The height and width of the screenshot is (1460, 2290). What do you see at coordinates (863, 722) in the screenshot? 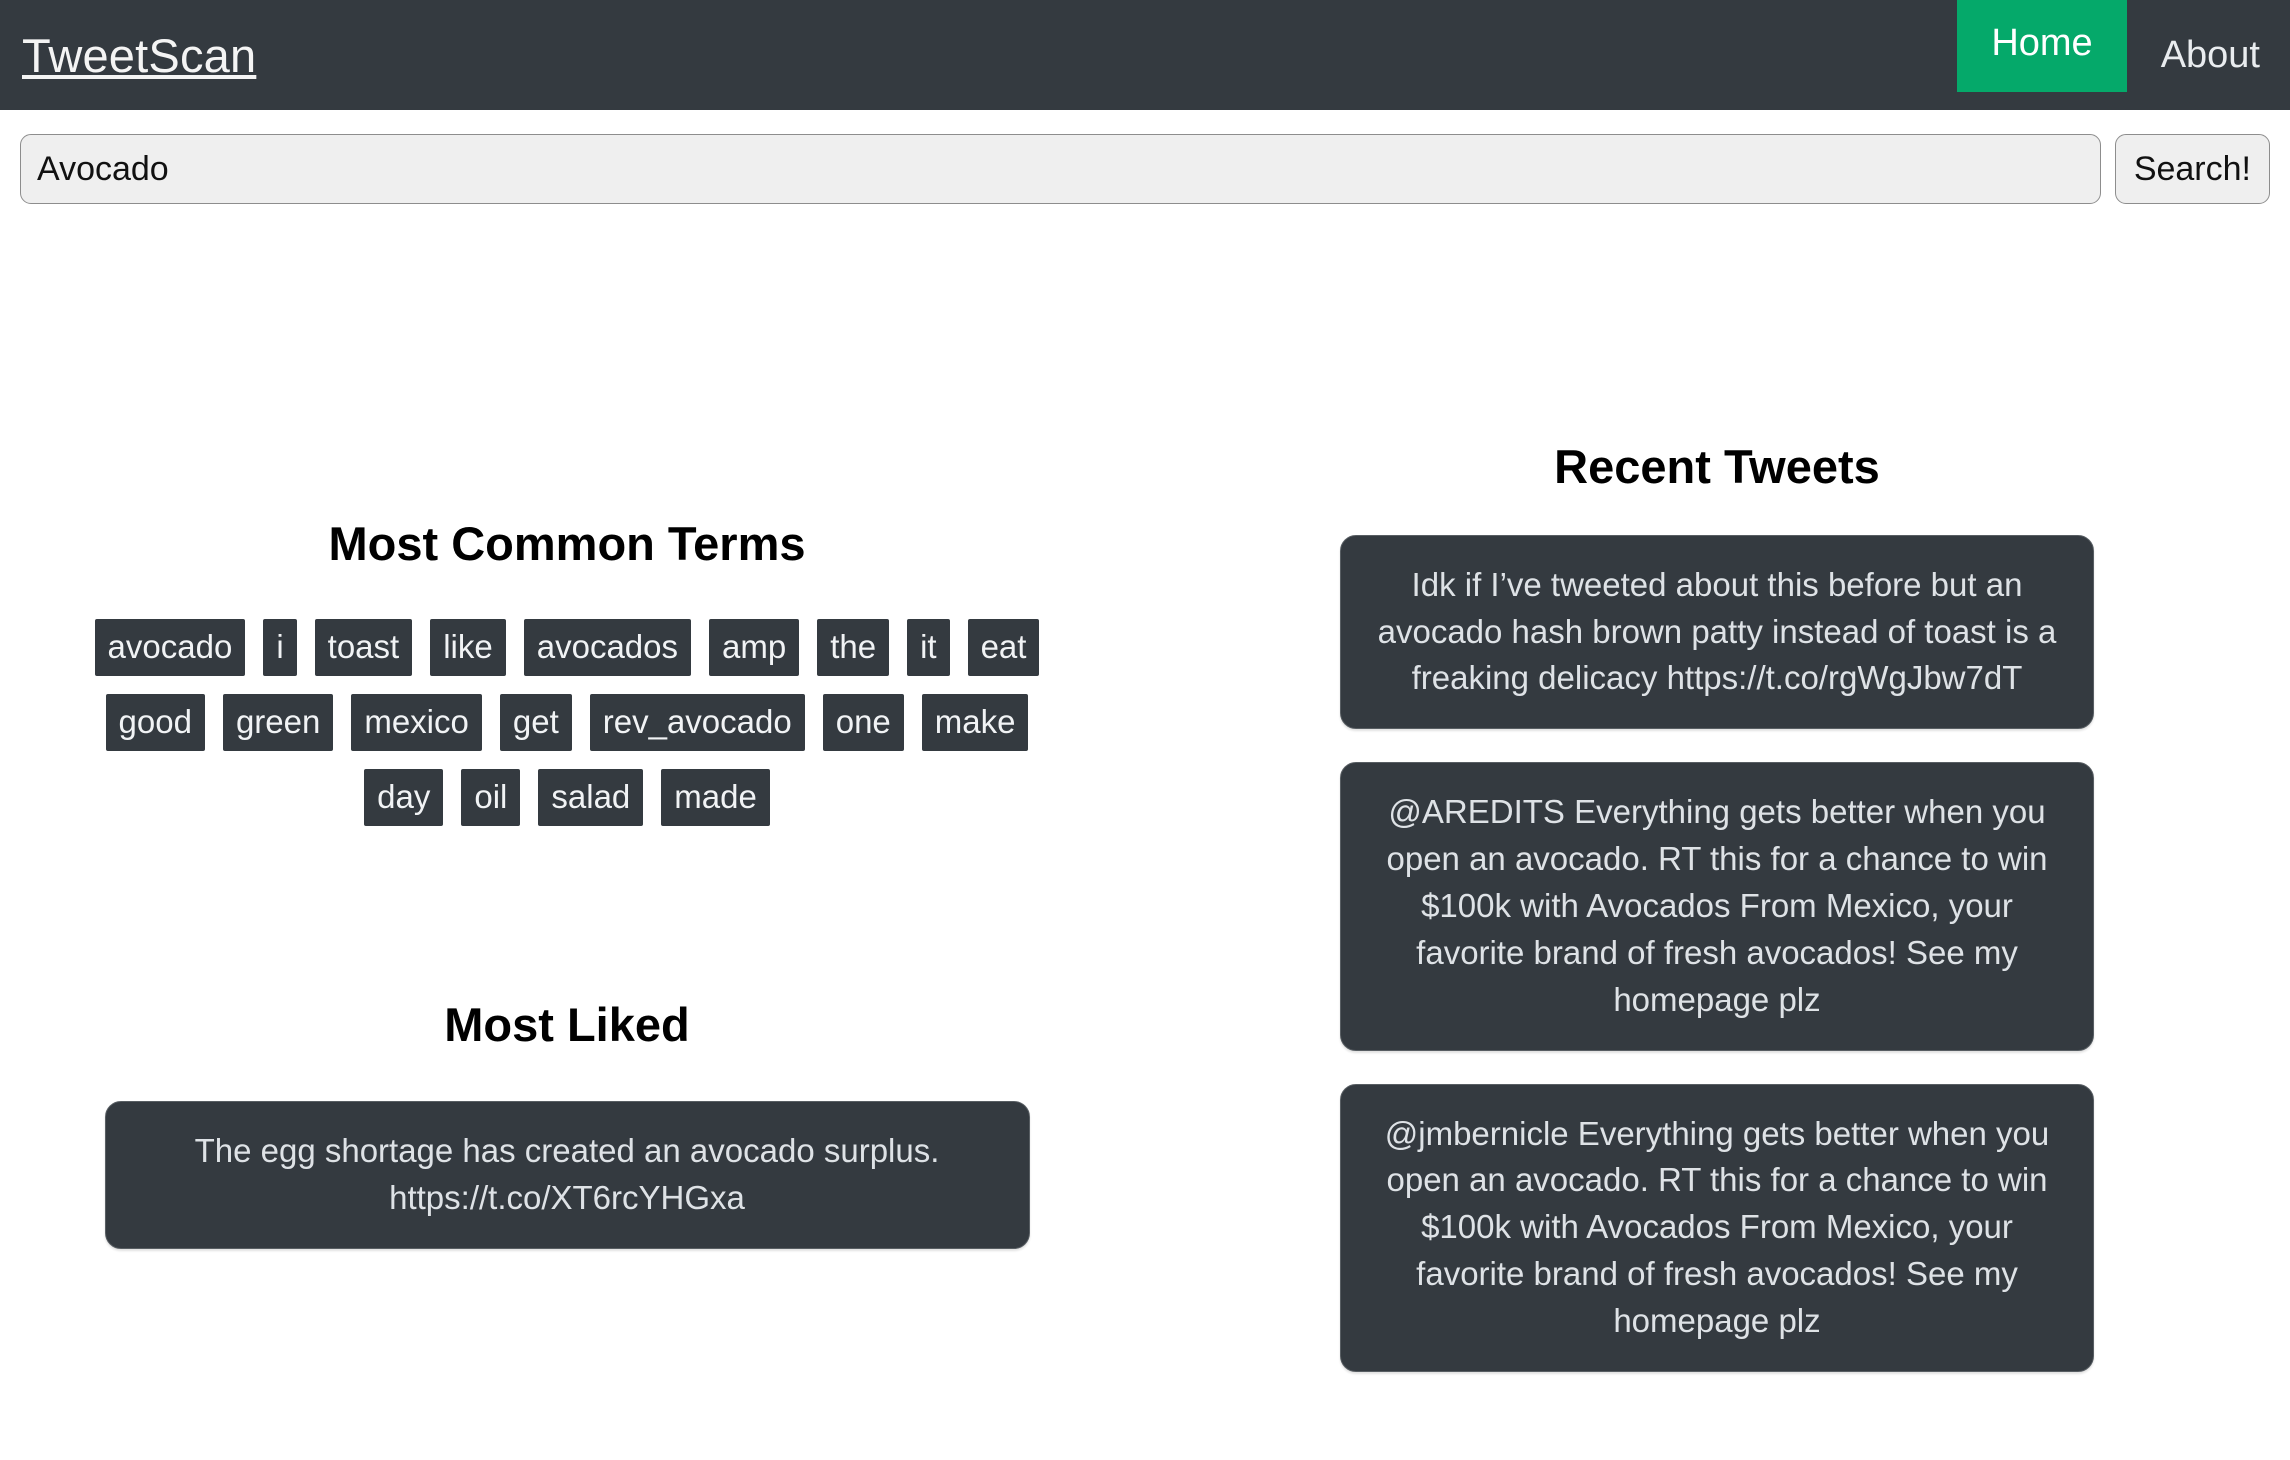
I see `term-pill: one` at bounding box center [863, 722].